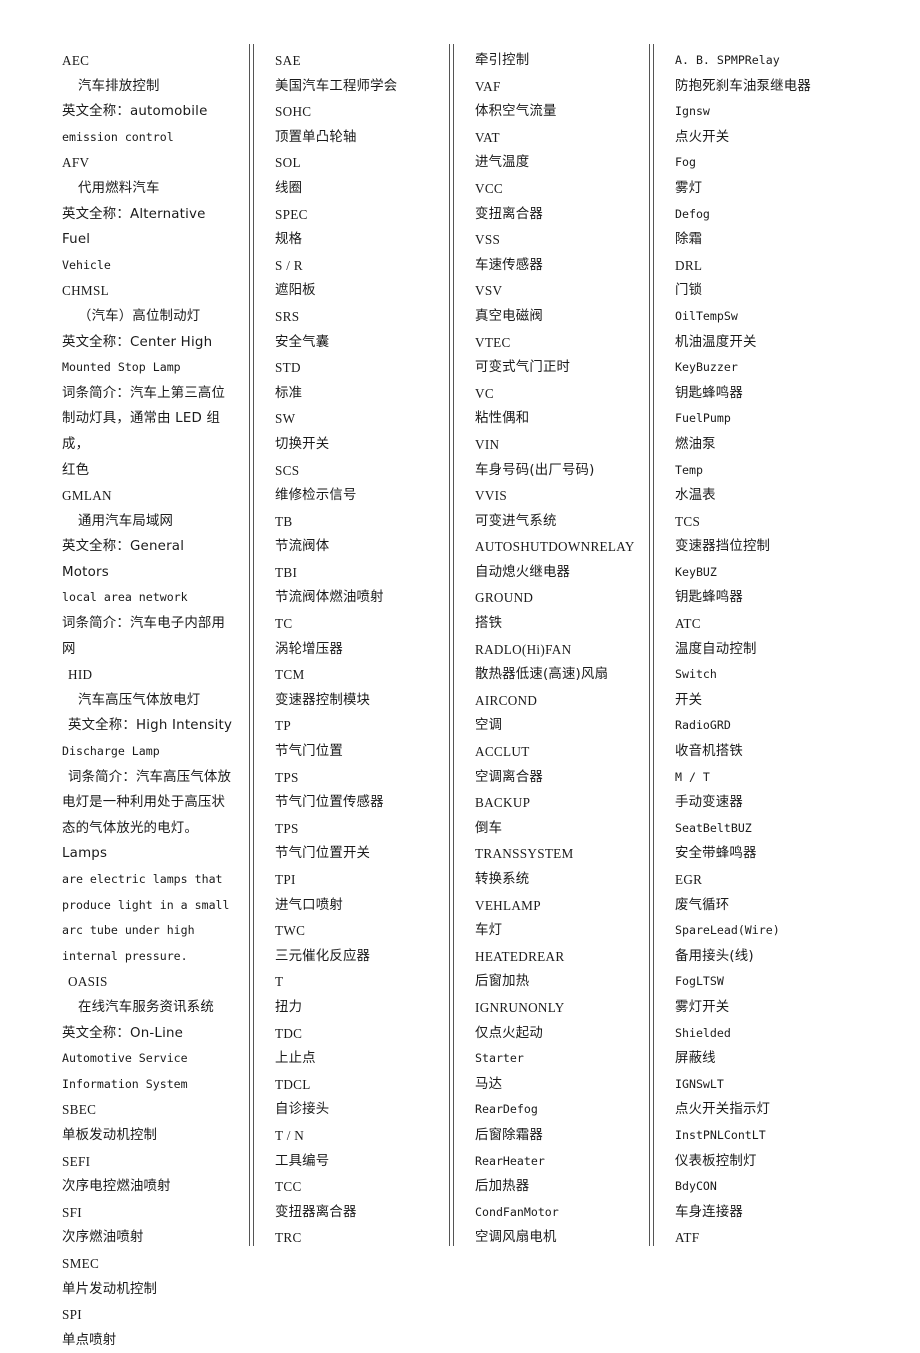 Image resolution: width=920 pixels, height=1353 pixels. Describe the element at coordinates (516, 1238) in the screenshot. I see `glossary-line: 空调风扇电机` at that location.